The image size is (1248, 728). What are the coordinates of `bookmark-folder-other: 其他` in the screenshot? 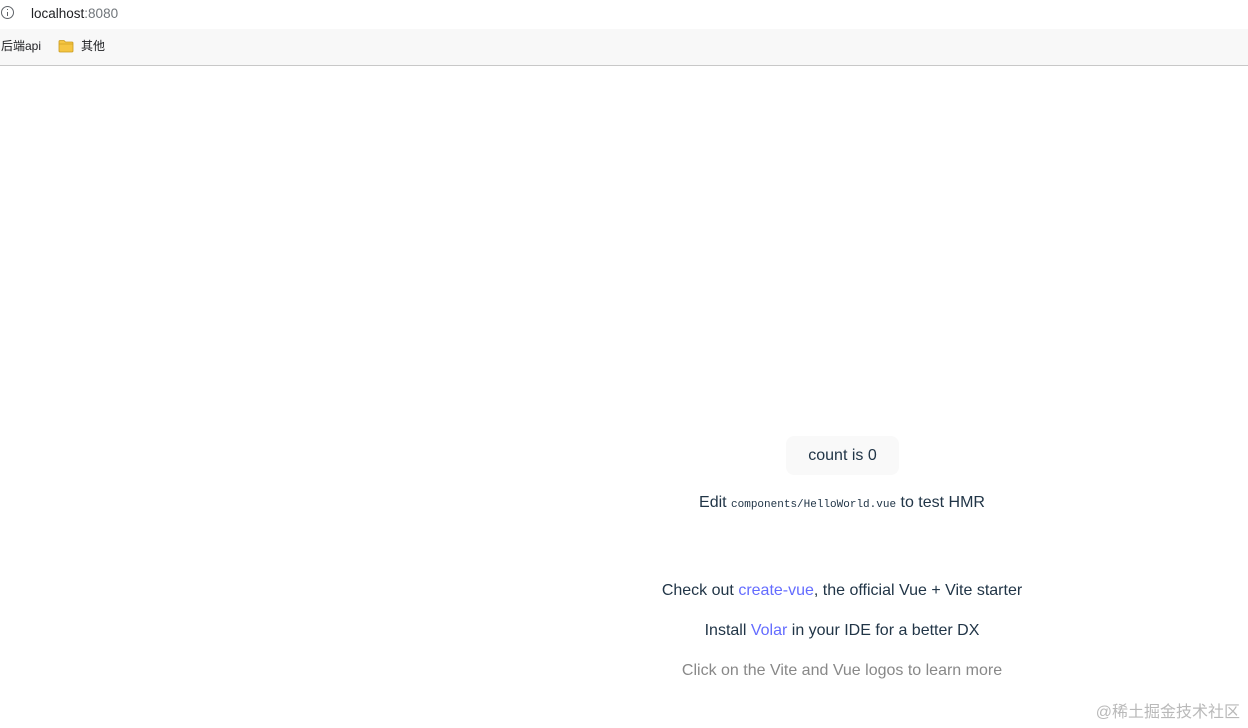 It's located at (81, 46).